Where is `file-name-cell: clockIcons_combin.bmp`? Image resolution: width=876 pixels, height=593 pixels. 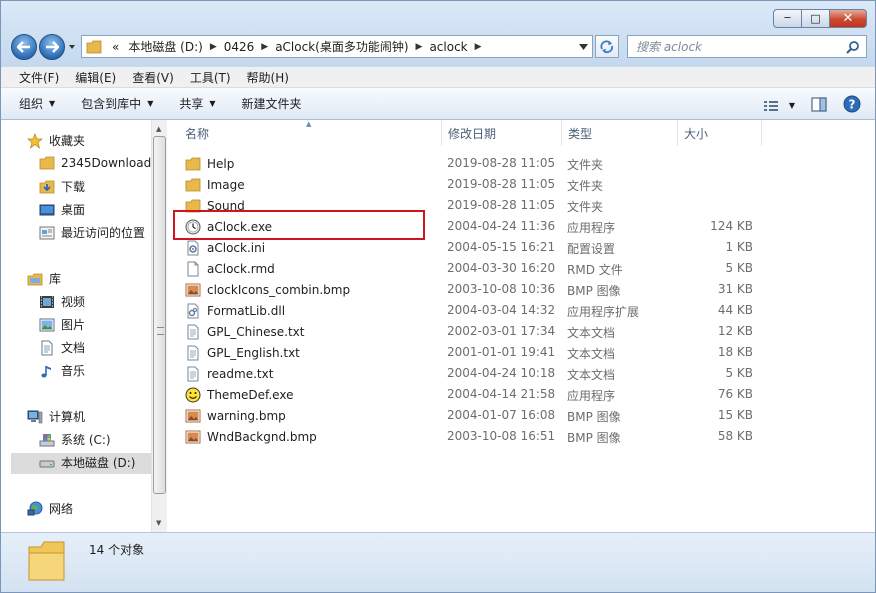
file-name-cell: clockIcons_combin.bmp is located at coordinates (267, 290).